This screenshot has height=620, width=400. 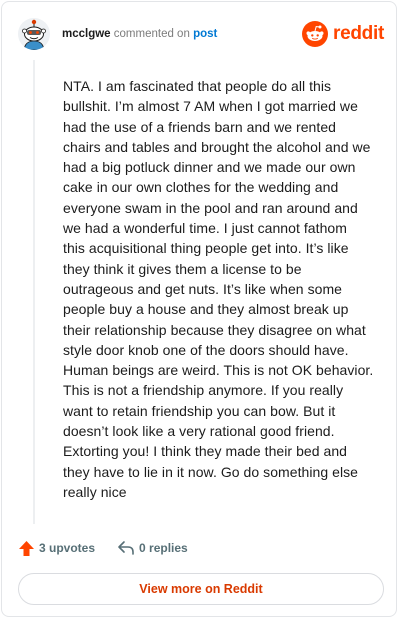 What do you see at coordinates (67, 548) in the screenshot?
I see `upvote-count: 3 upvotes` at bounding box center [67, 548].